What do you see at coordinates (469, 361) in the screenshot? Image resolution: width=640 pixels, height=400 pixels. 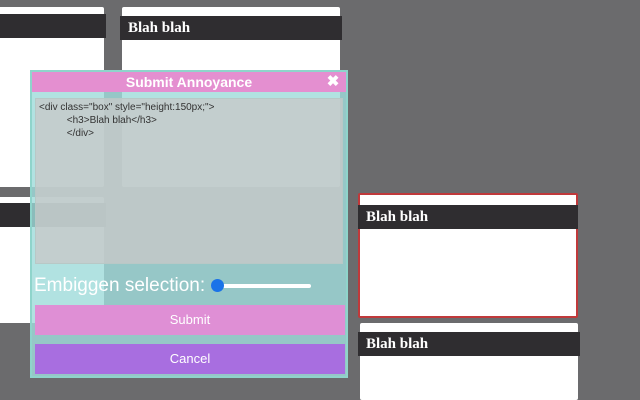 I see `box-bottom-right: Blah blah` at bounding box center [469, 361].